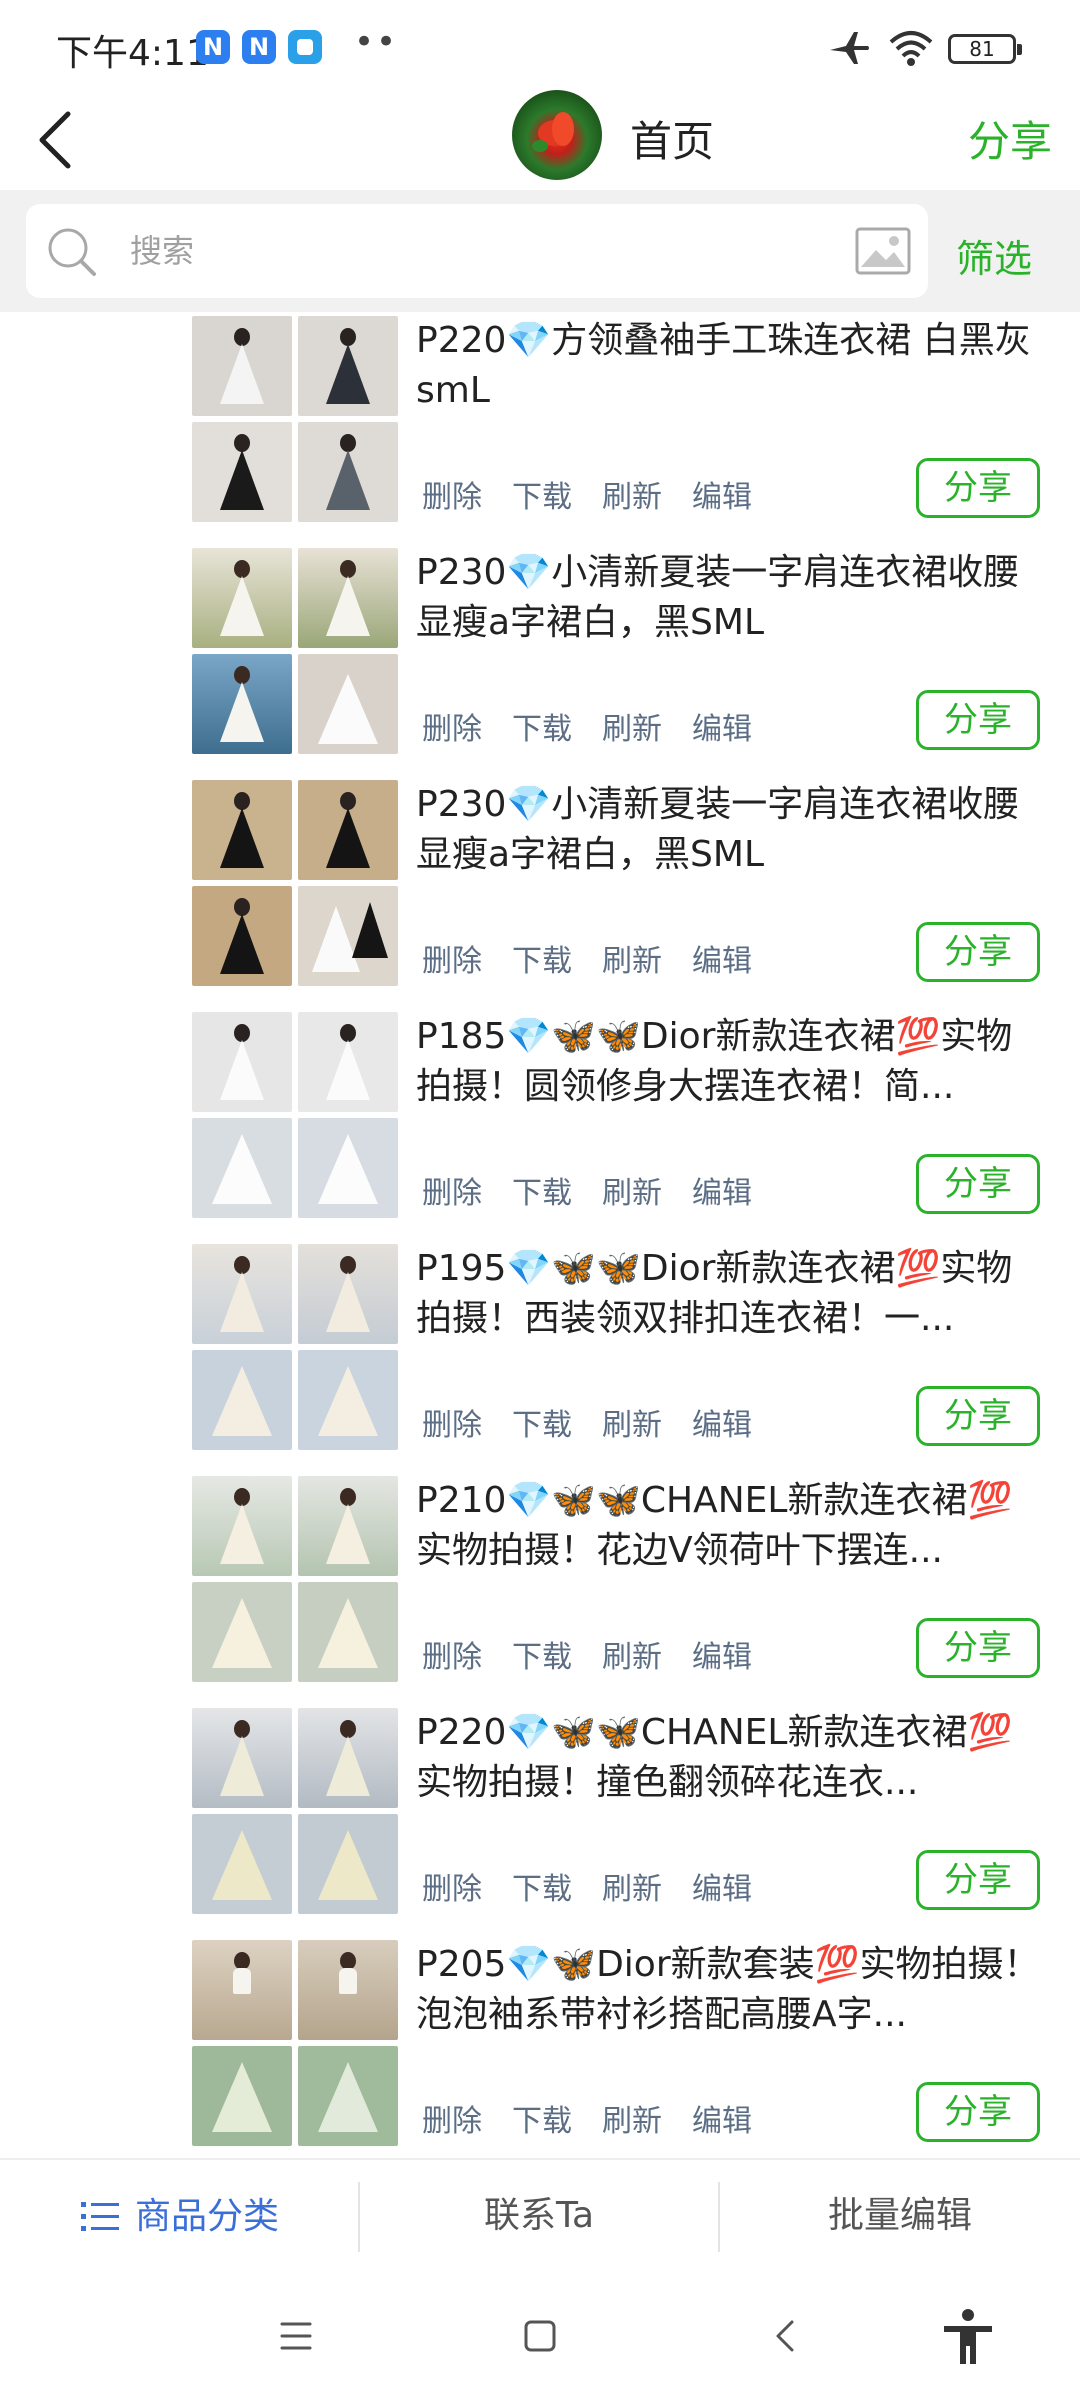  What do you see at coordinates (480, 251) in the screenshot?
I see `search-input` at bounding box center [480, 251].